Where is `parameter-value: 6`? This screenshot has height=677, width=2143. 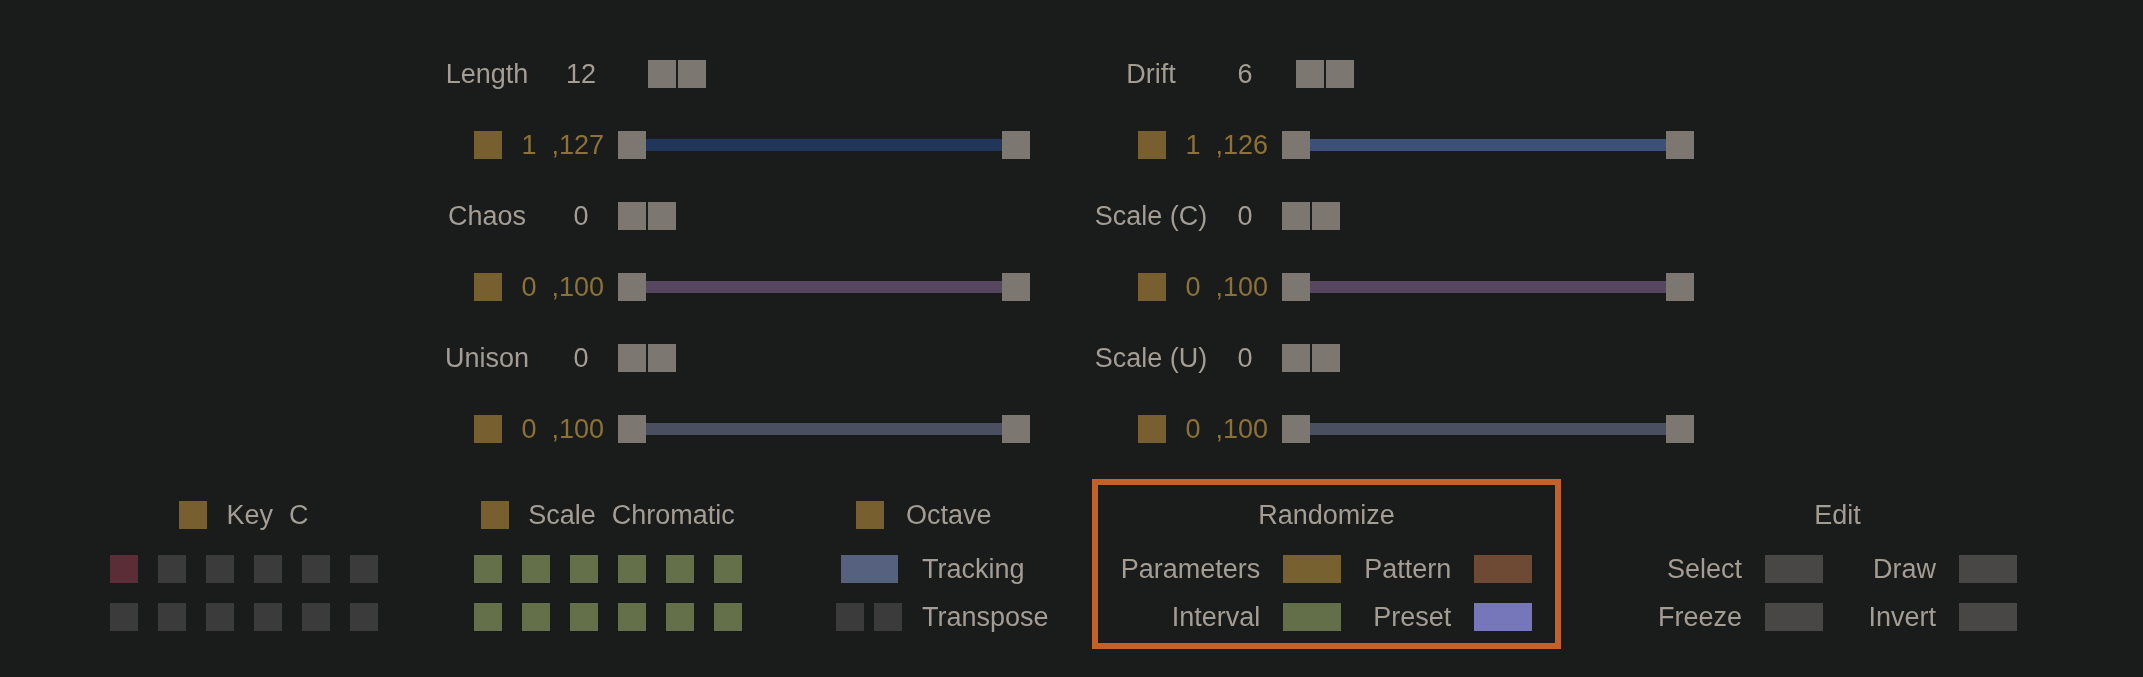 parameter-value: 6 is located at coordinates (1245, 73).